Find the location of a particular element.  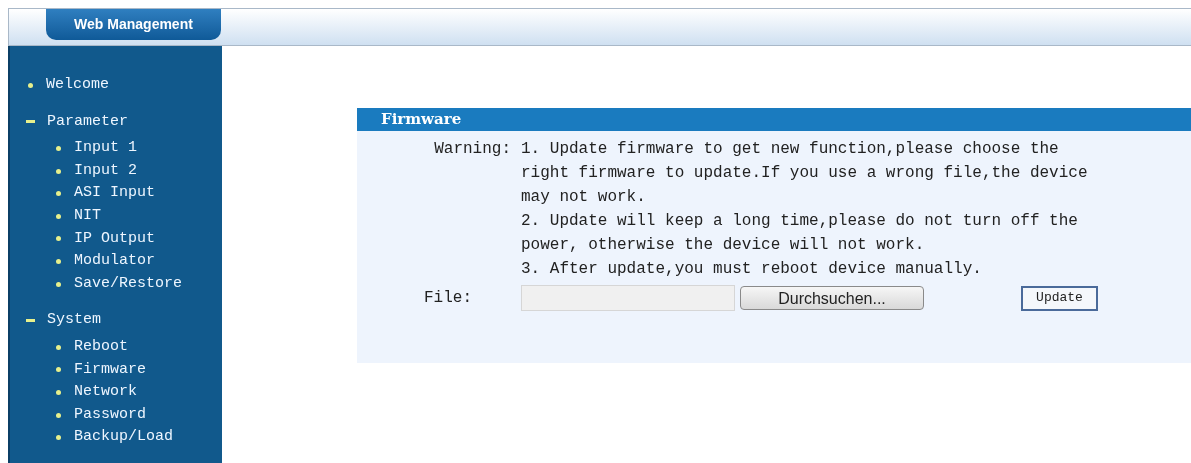

file-path-field is located at coordinates (628, 298).